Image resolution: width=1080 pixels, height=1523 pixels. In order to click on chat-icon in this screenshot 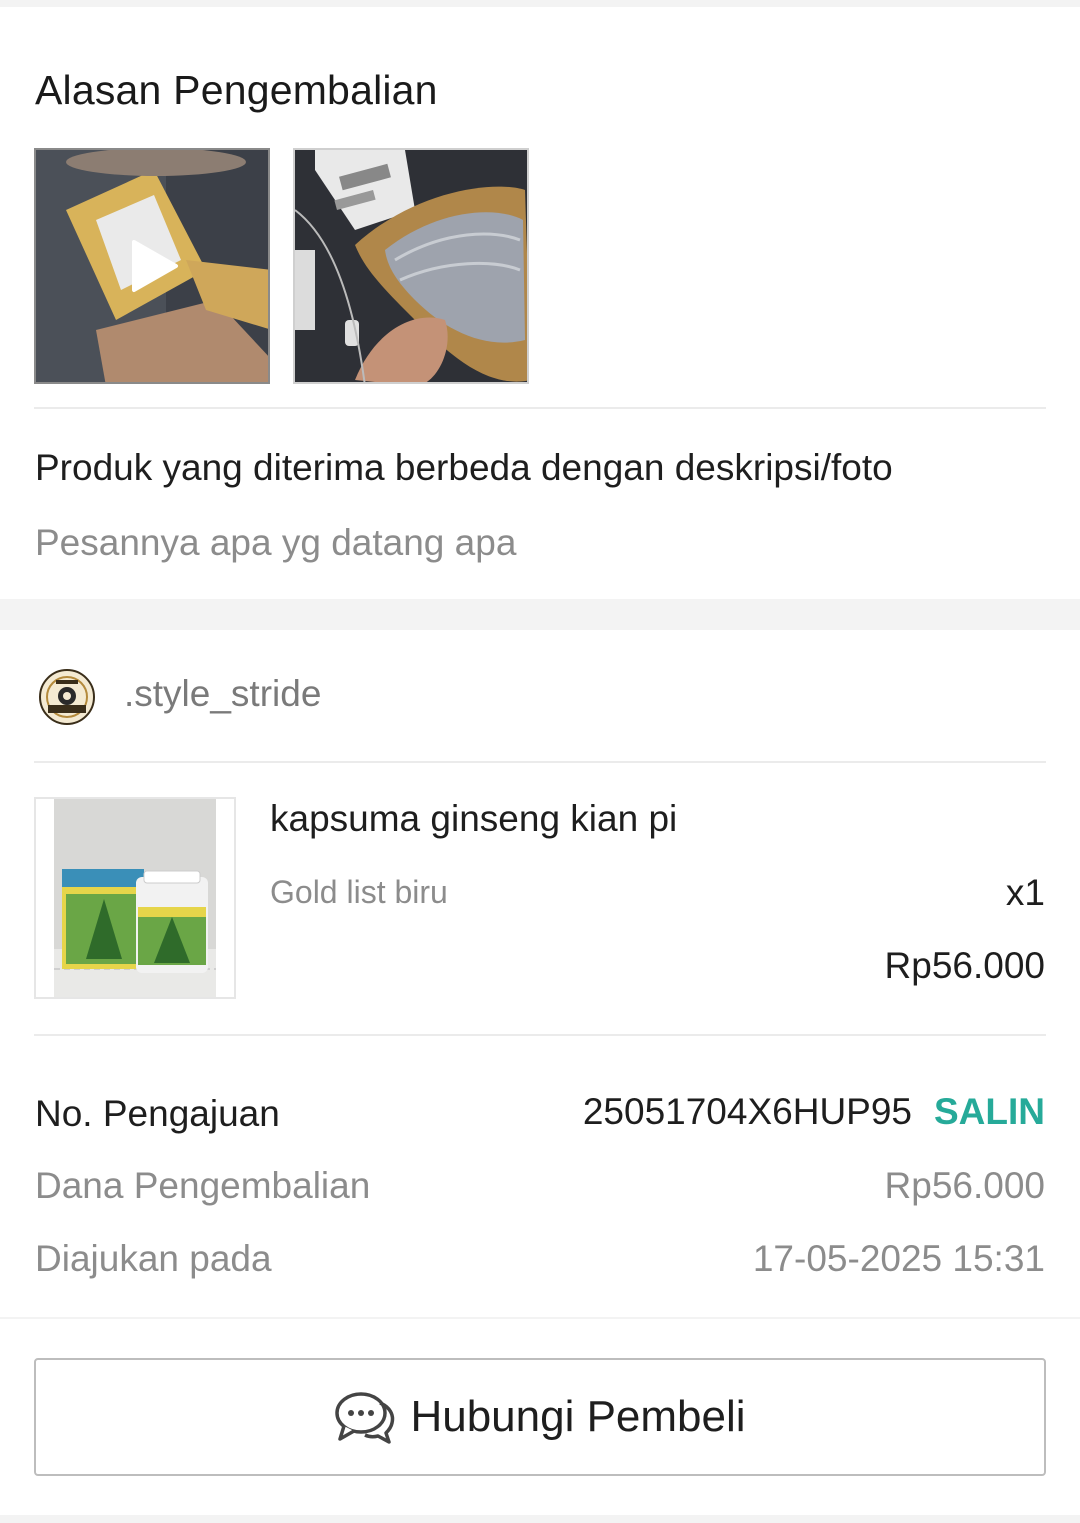, I will do `click(365, 1418)`.